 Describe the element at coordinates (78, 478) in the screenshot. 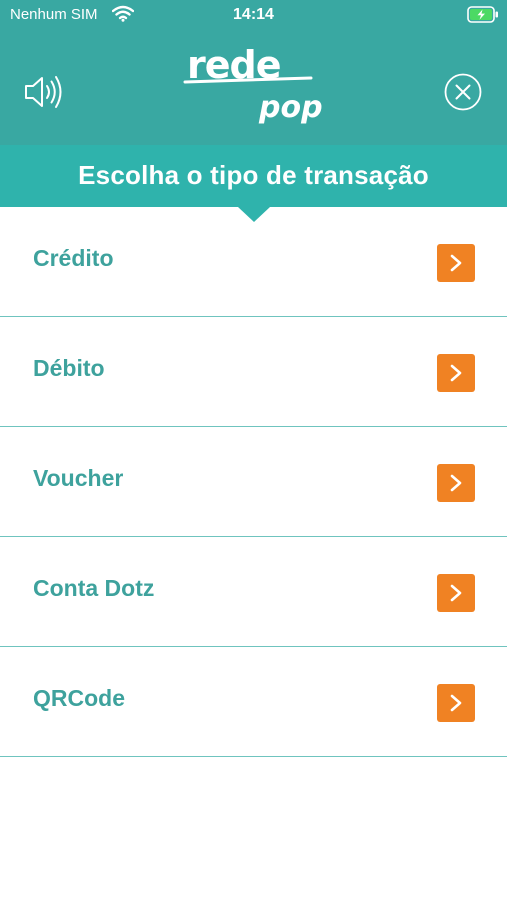

I see `option-label: Voucher` at that location.